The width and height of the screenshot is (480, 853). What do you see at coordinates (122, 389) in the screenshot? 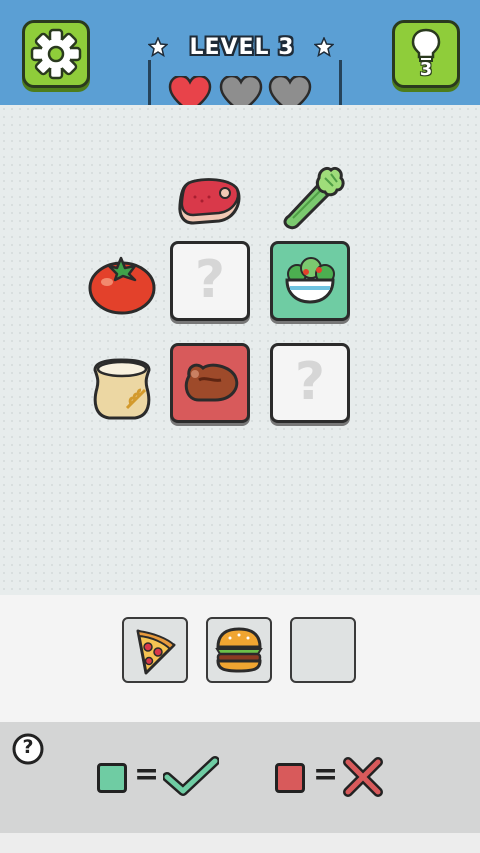
I see `flour-sack-icon` at bounding box center [122, 389].